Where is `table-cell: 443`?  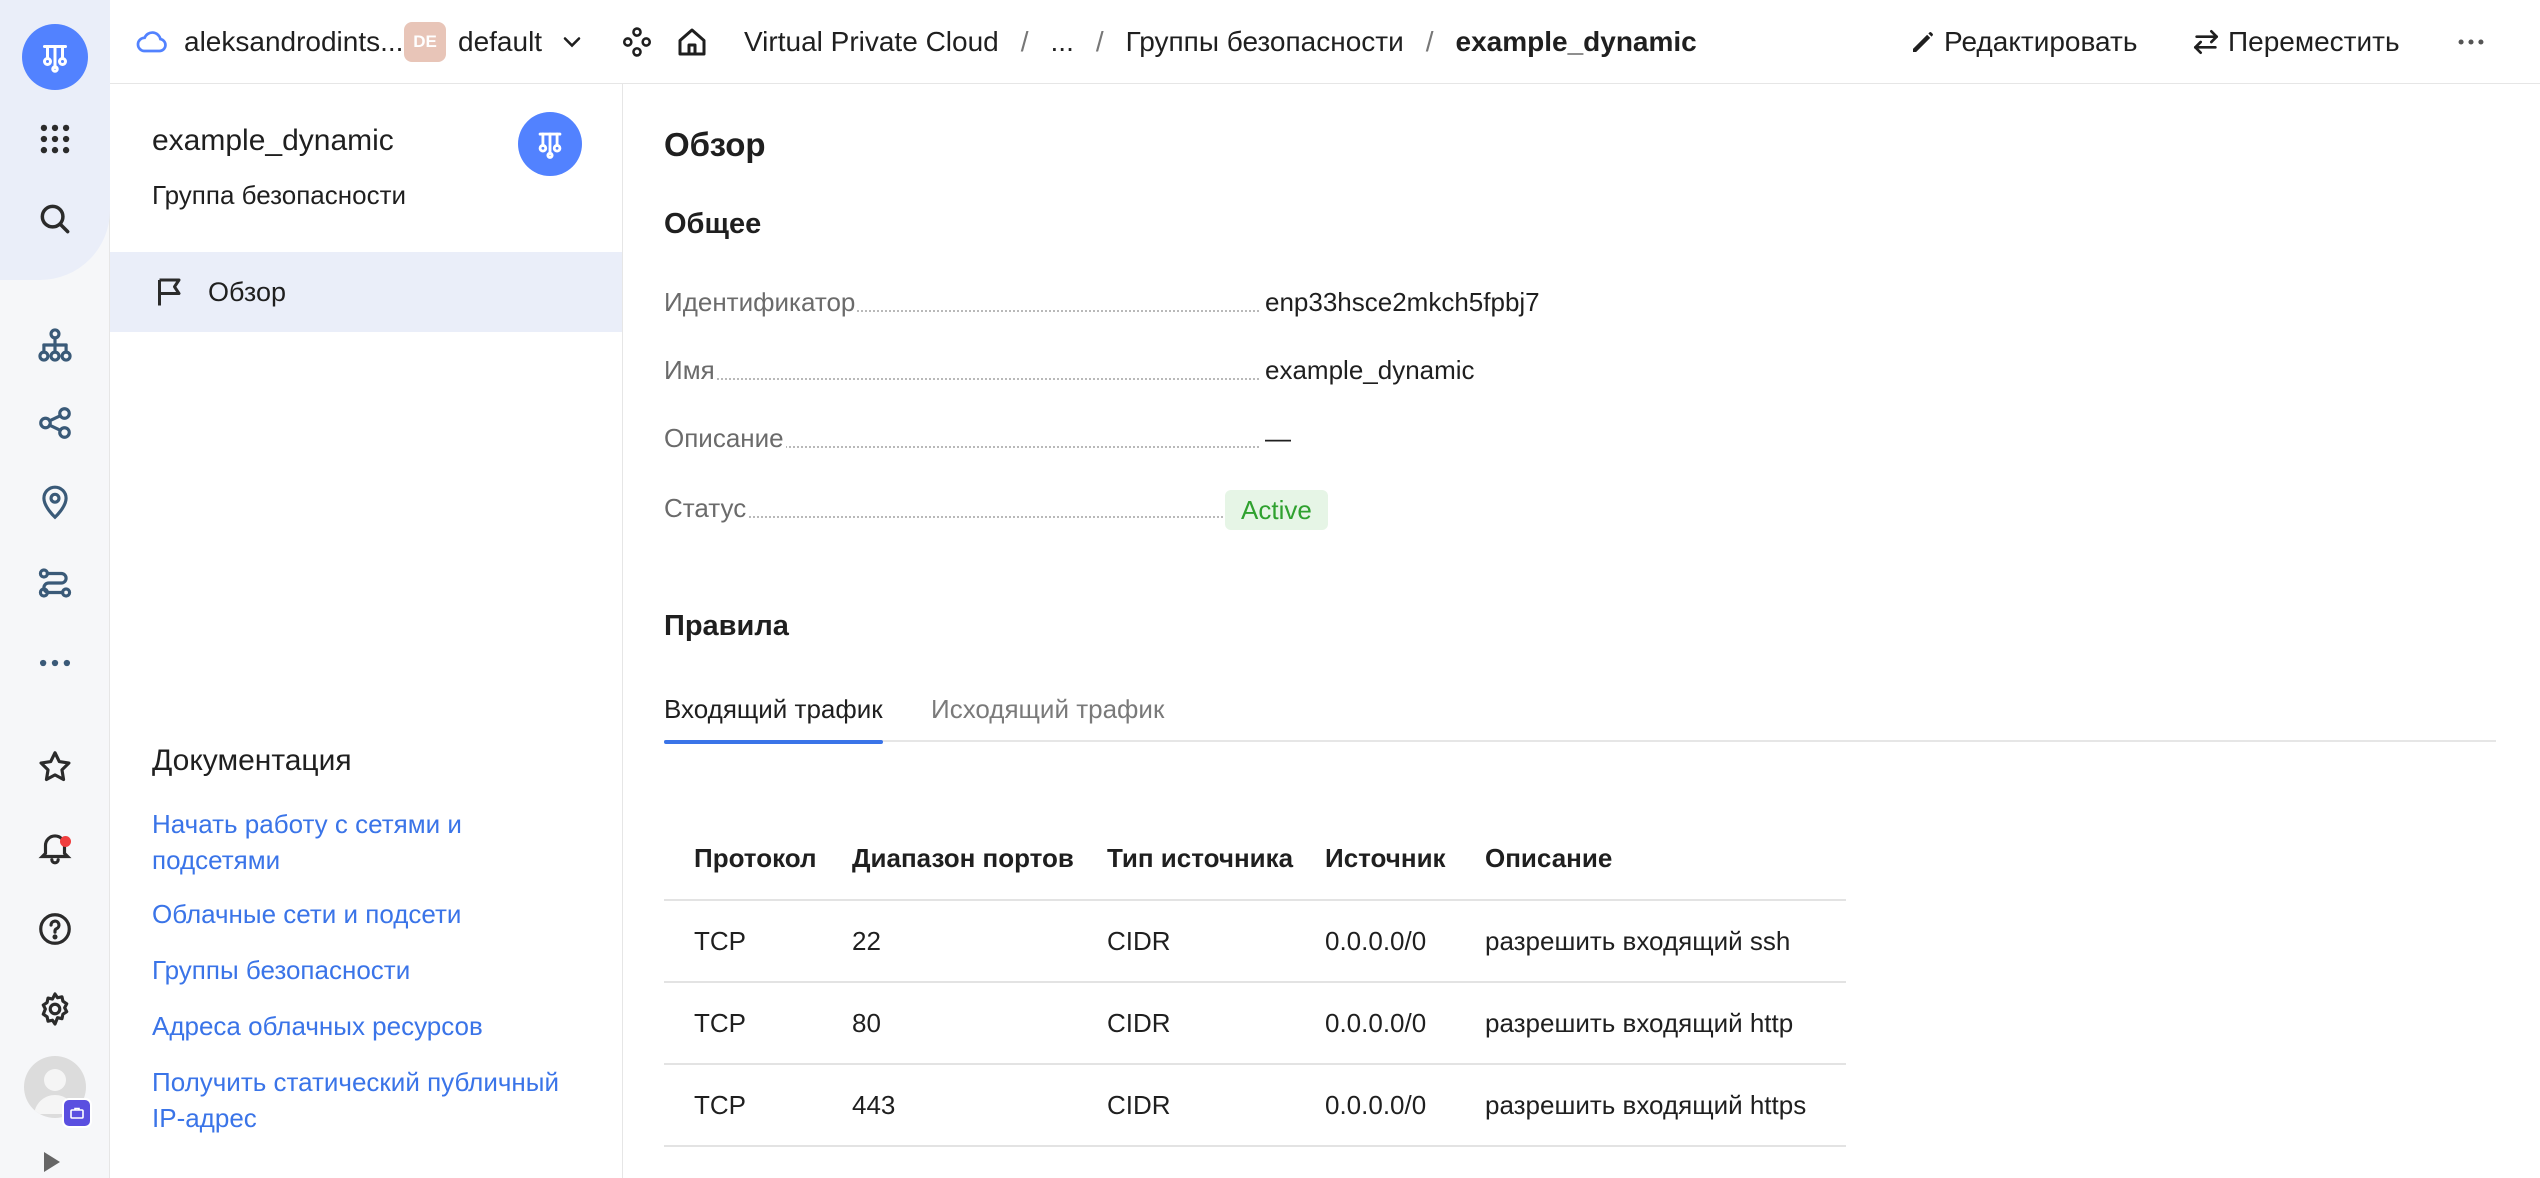
table-cell: 443 is located at coordinates (949, 1105).